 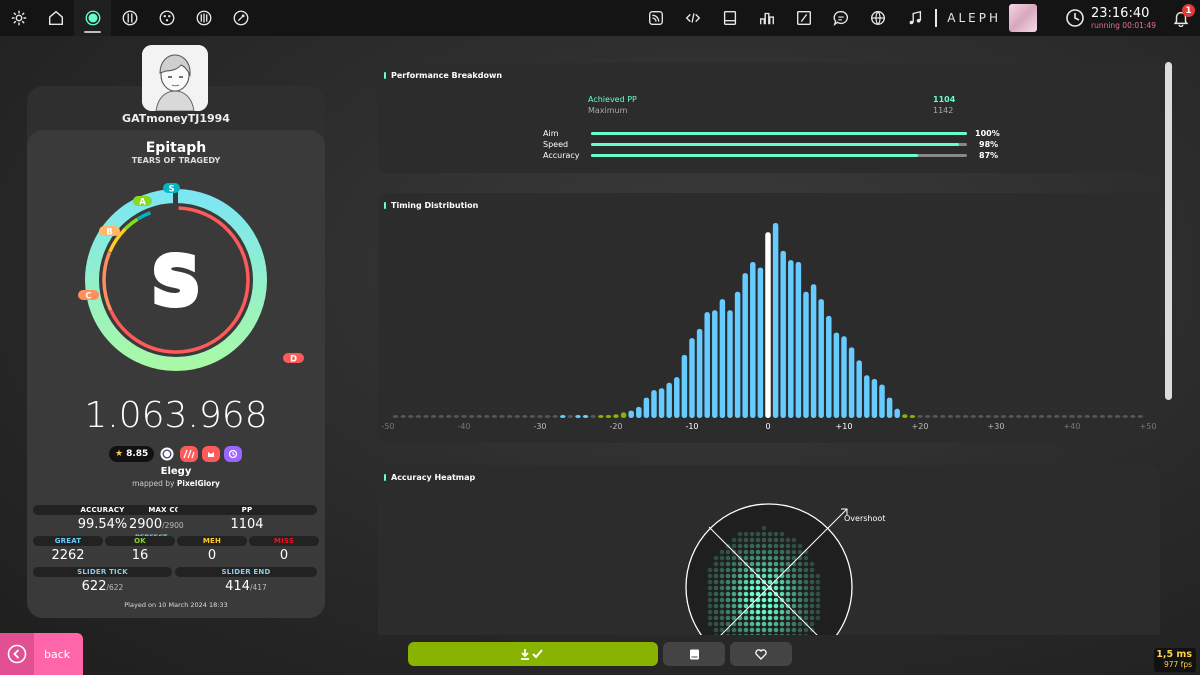 I want to click on achieved-pp-label: Achieved PP, so click(x=612, y=99).